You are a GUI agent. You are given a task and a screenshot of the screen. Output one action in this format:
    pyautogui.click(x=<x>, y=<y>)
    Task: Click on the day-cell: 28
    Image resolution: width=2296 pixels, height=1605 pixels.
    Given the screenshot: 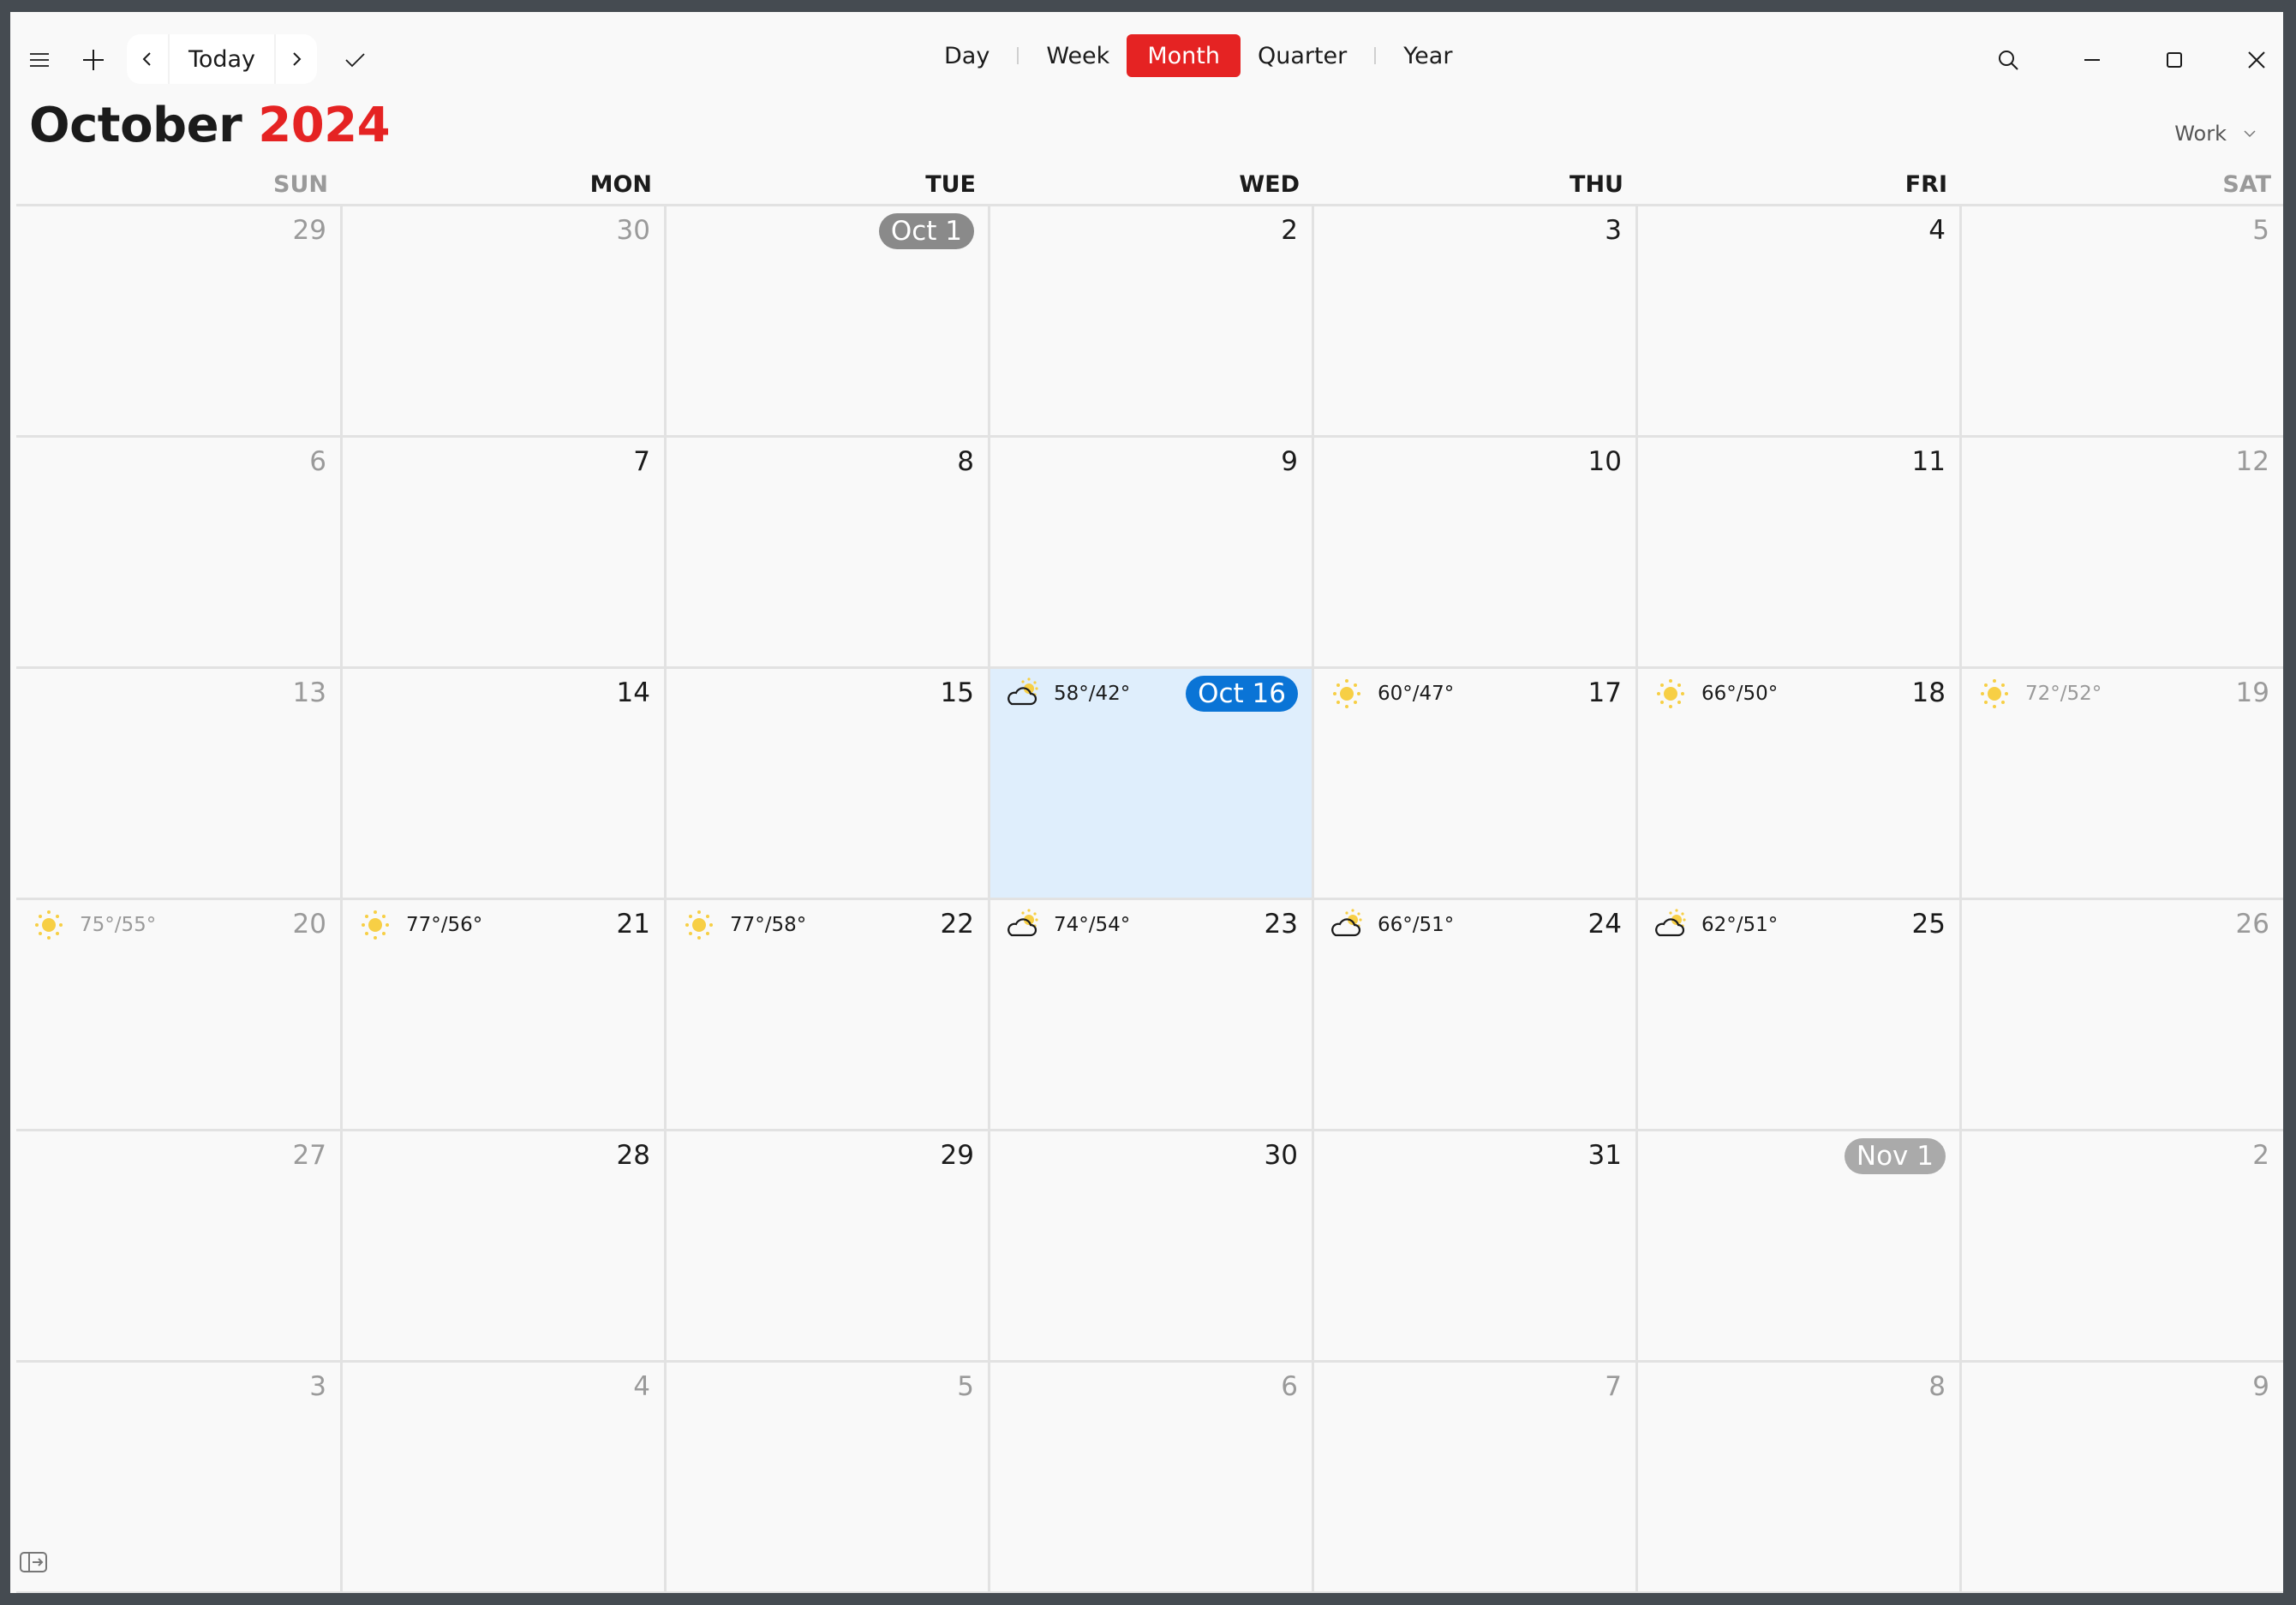 What is the action you would take?
    pyautogui.click(x=503, y=1245)
    